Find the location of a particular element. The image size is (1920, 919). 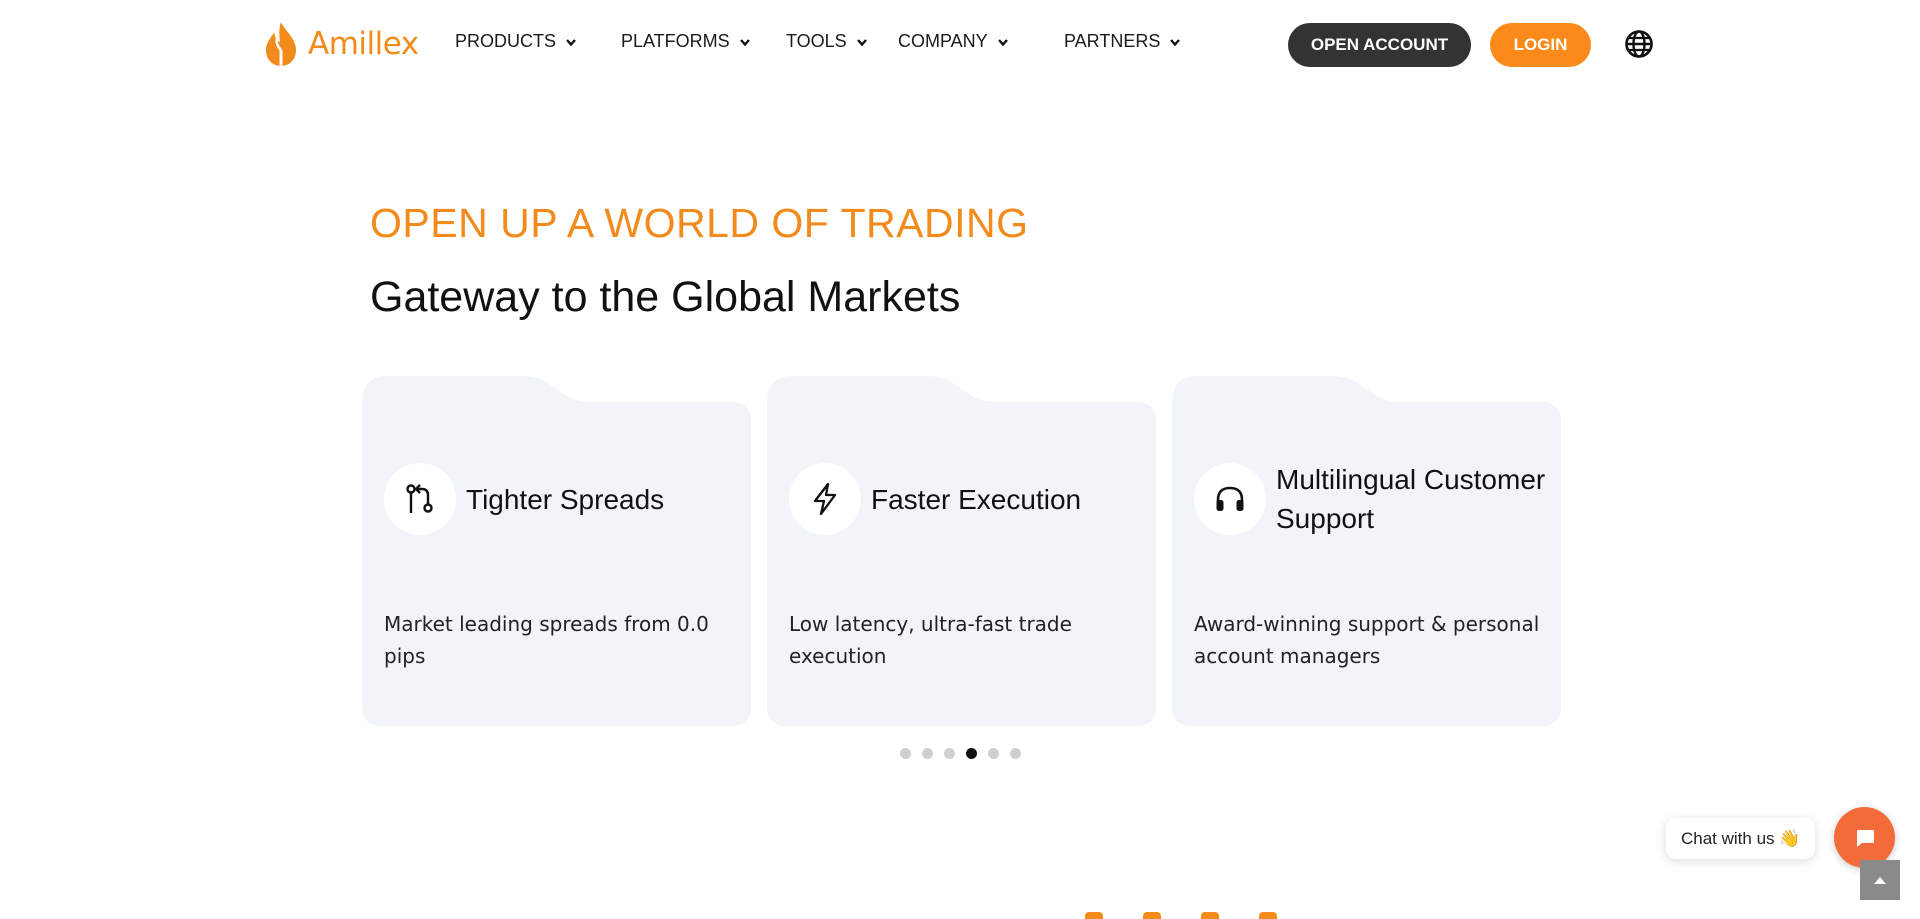

chat-prompt: Chat with us 👋 is located at coordinates (1741, 838).